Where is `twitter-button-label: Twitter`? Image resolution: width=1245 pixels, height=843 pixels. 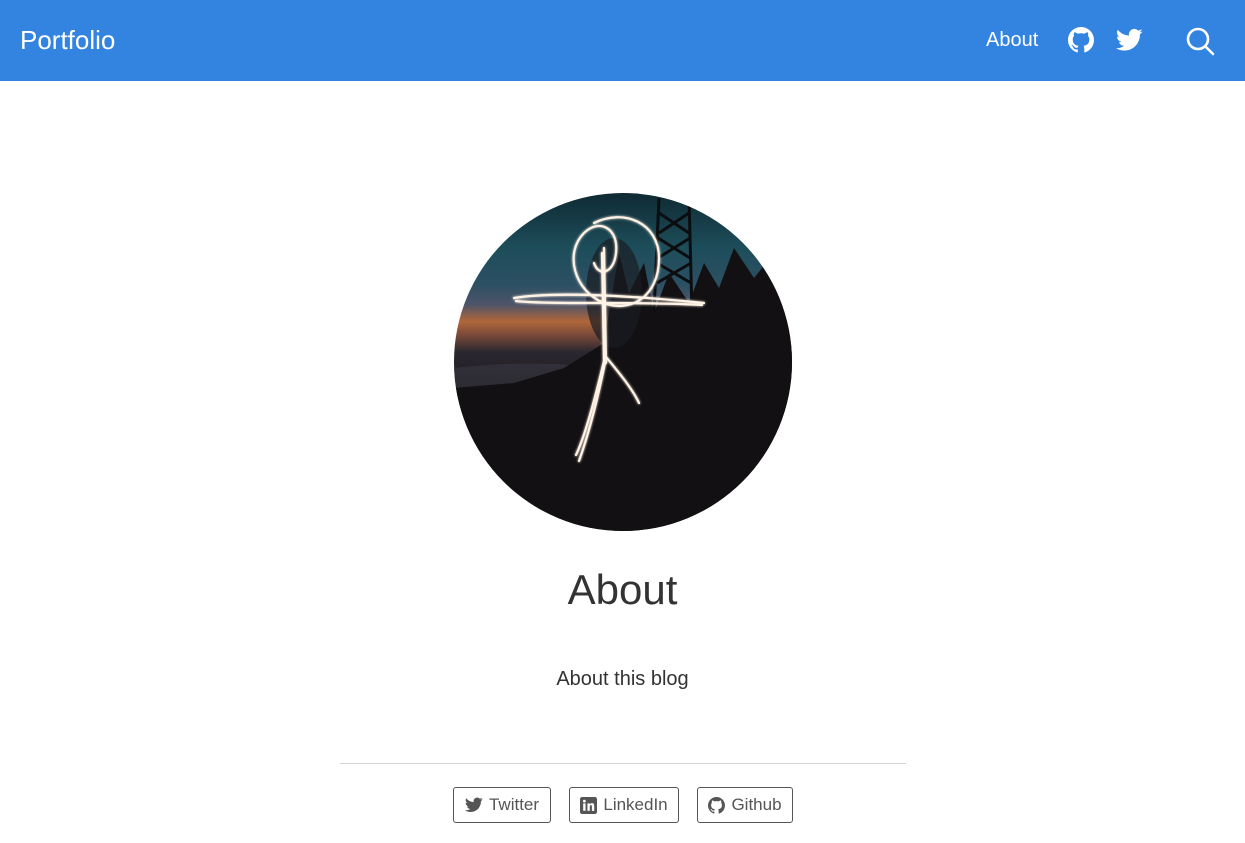 twitter-button-label: Twitter is located at coordinates (514, 804).